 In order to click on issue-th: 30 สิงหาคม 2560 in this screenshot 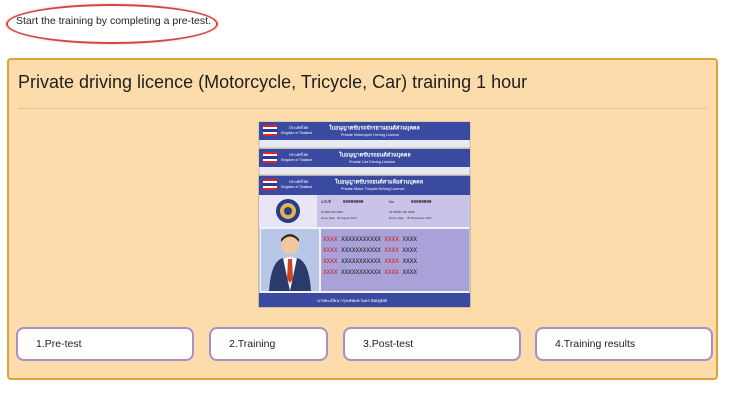, I will do `click(332, 212)`.